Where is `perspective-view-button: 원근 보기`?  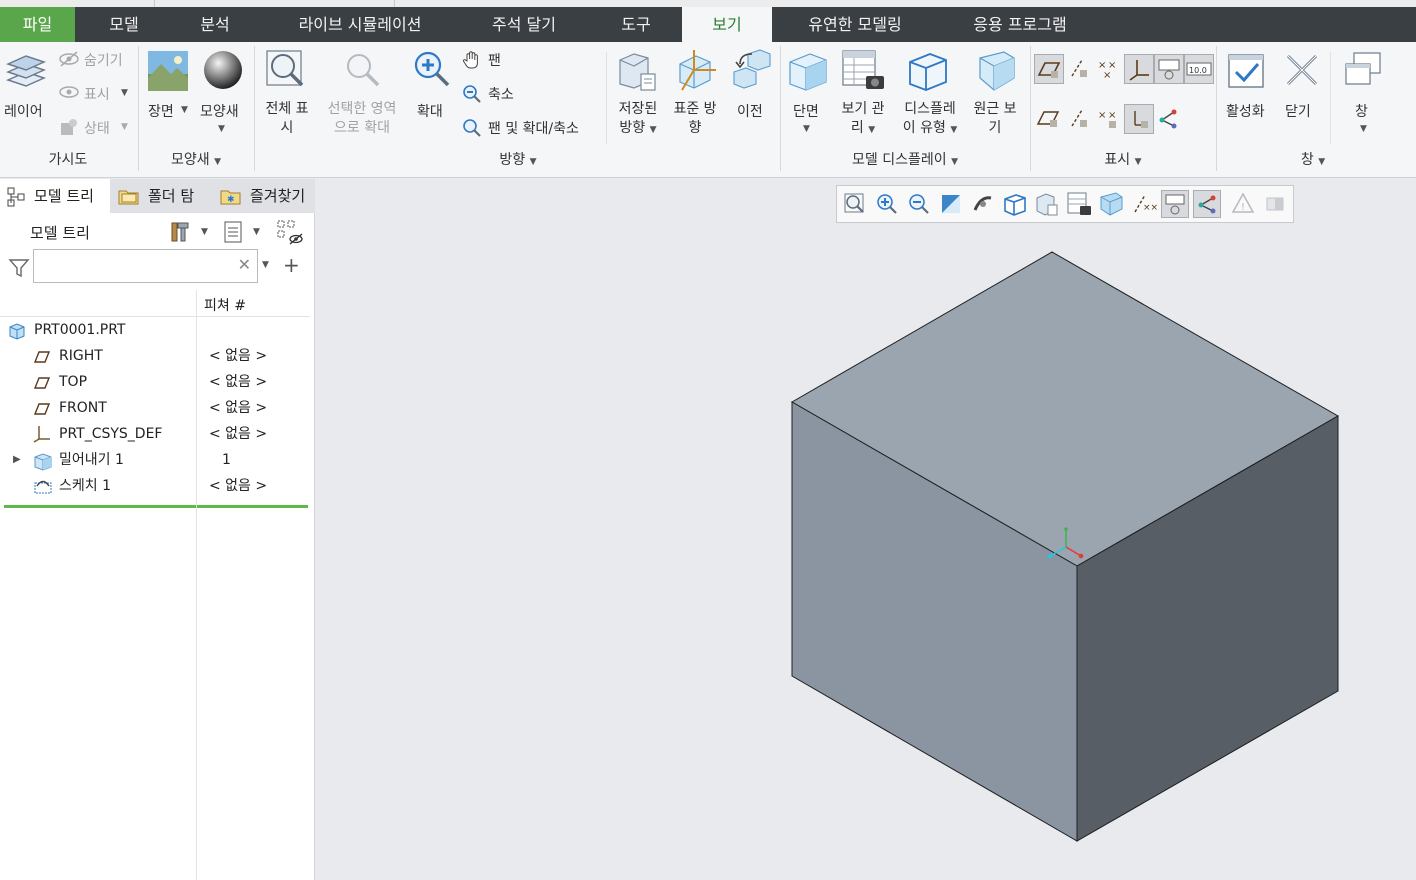 perspective-view-button: 원근 보기 is located at coordinates (995, 119).